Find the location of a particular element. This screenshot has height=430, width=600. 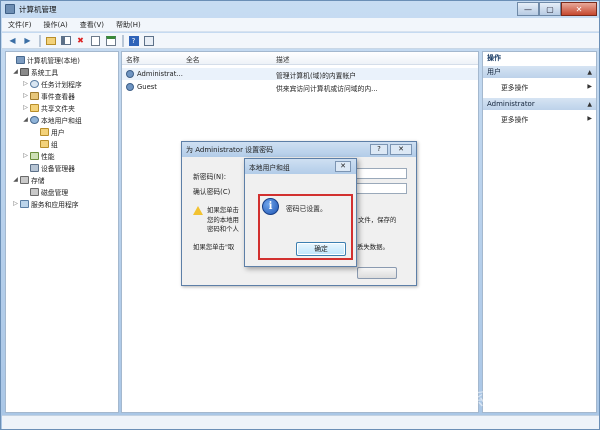

tree-item-local-users-groups: ◢ 本地用户和组 is located at coordinates (52, 119).